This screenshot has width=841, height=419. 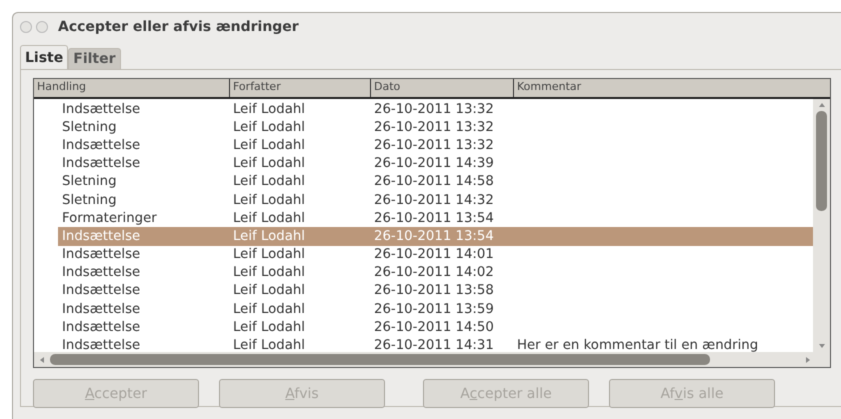 What do you see at coordinates (442, 88) in the screenshot?
I see `column-header: Dato` at bounding box center [442, 88].